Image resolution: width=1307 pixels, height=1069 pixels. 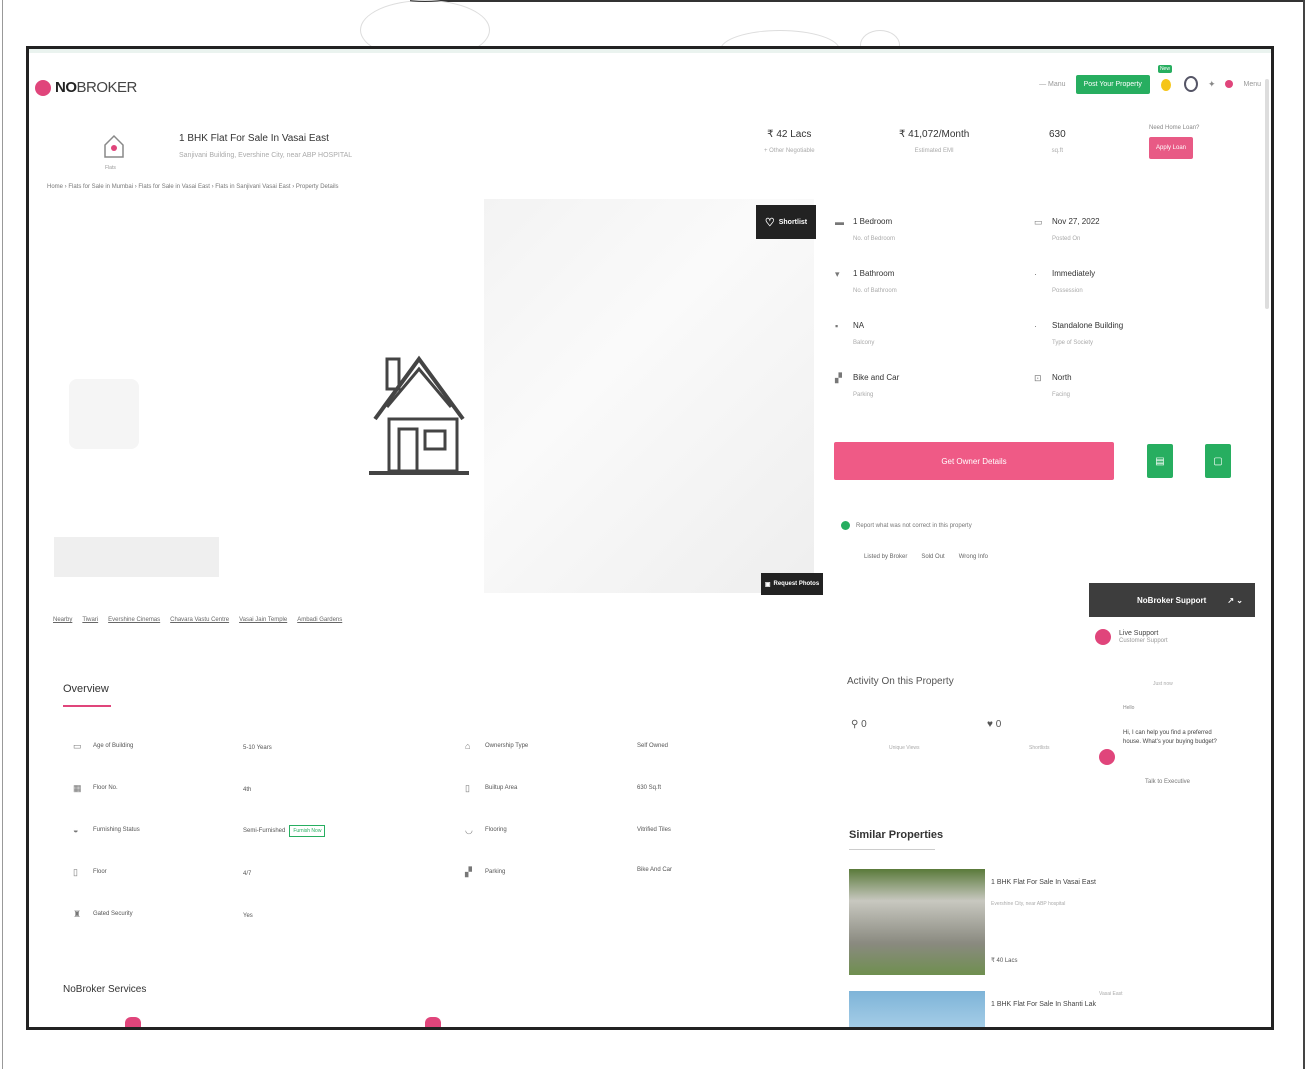 What do you see at coordinates (875, 291) in the screenshot?
I see `detail-label: No. of Bathroom` at bounding box center [875, 291].